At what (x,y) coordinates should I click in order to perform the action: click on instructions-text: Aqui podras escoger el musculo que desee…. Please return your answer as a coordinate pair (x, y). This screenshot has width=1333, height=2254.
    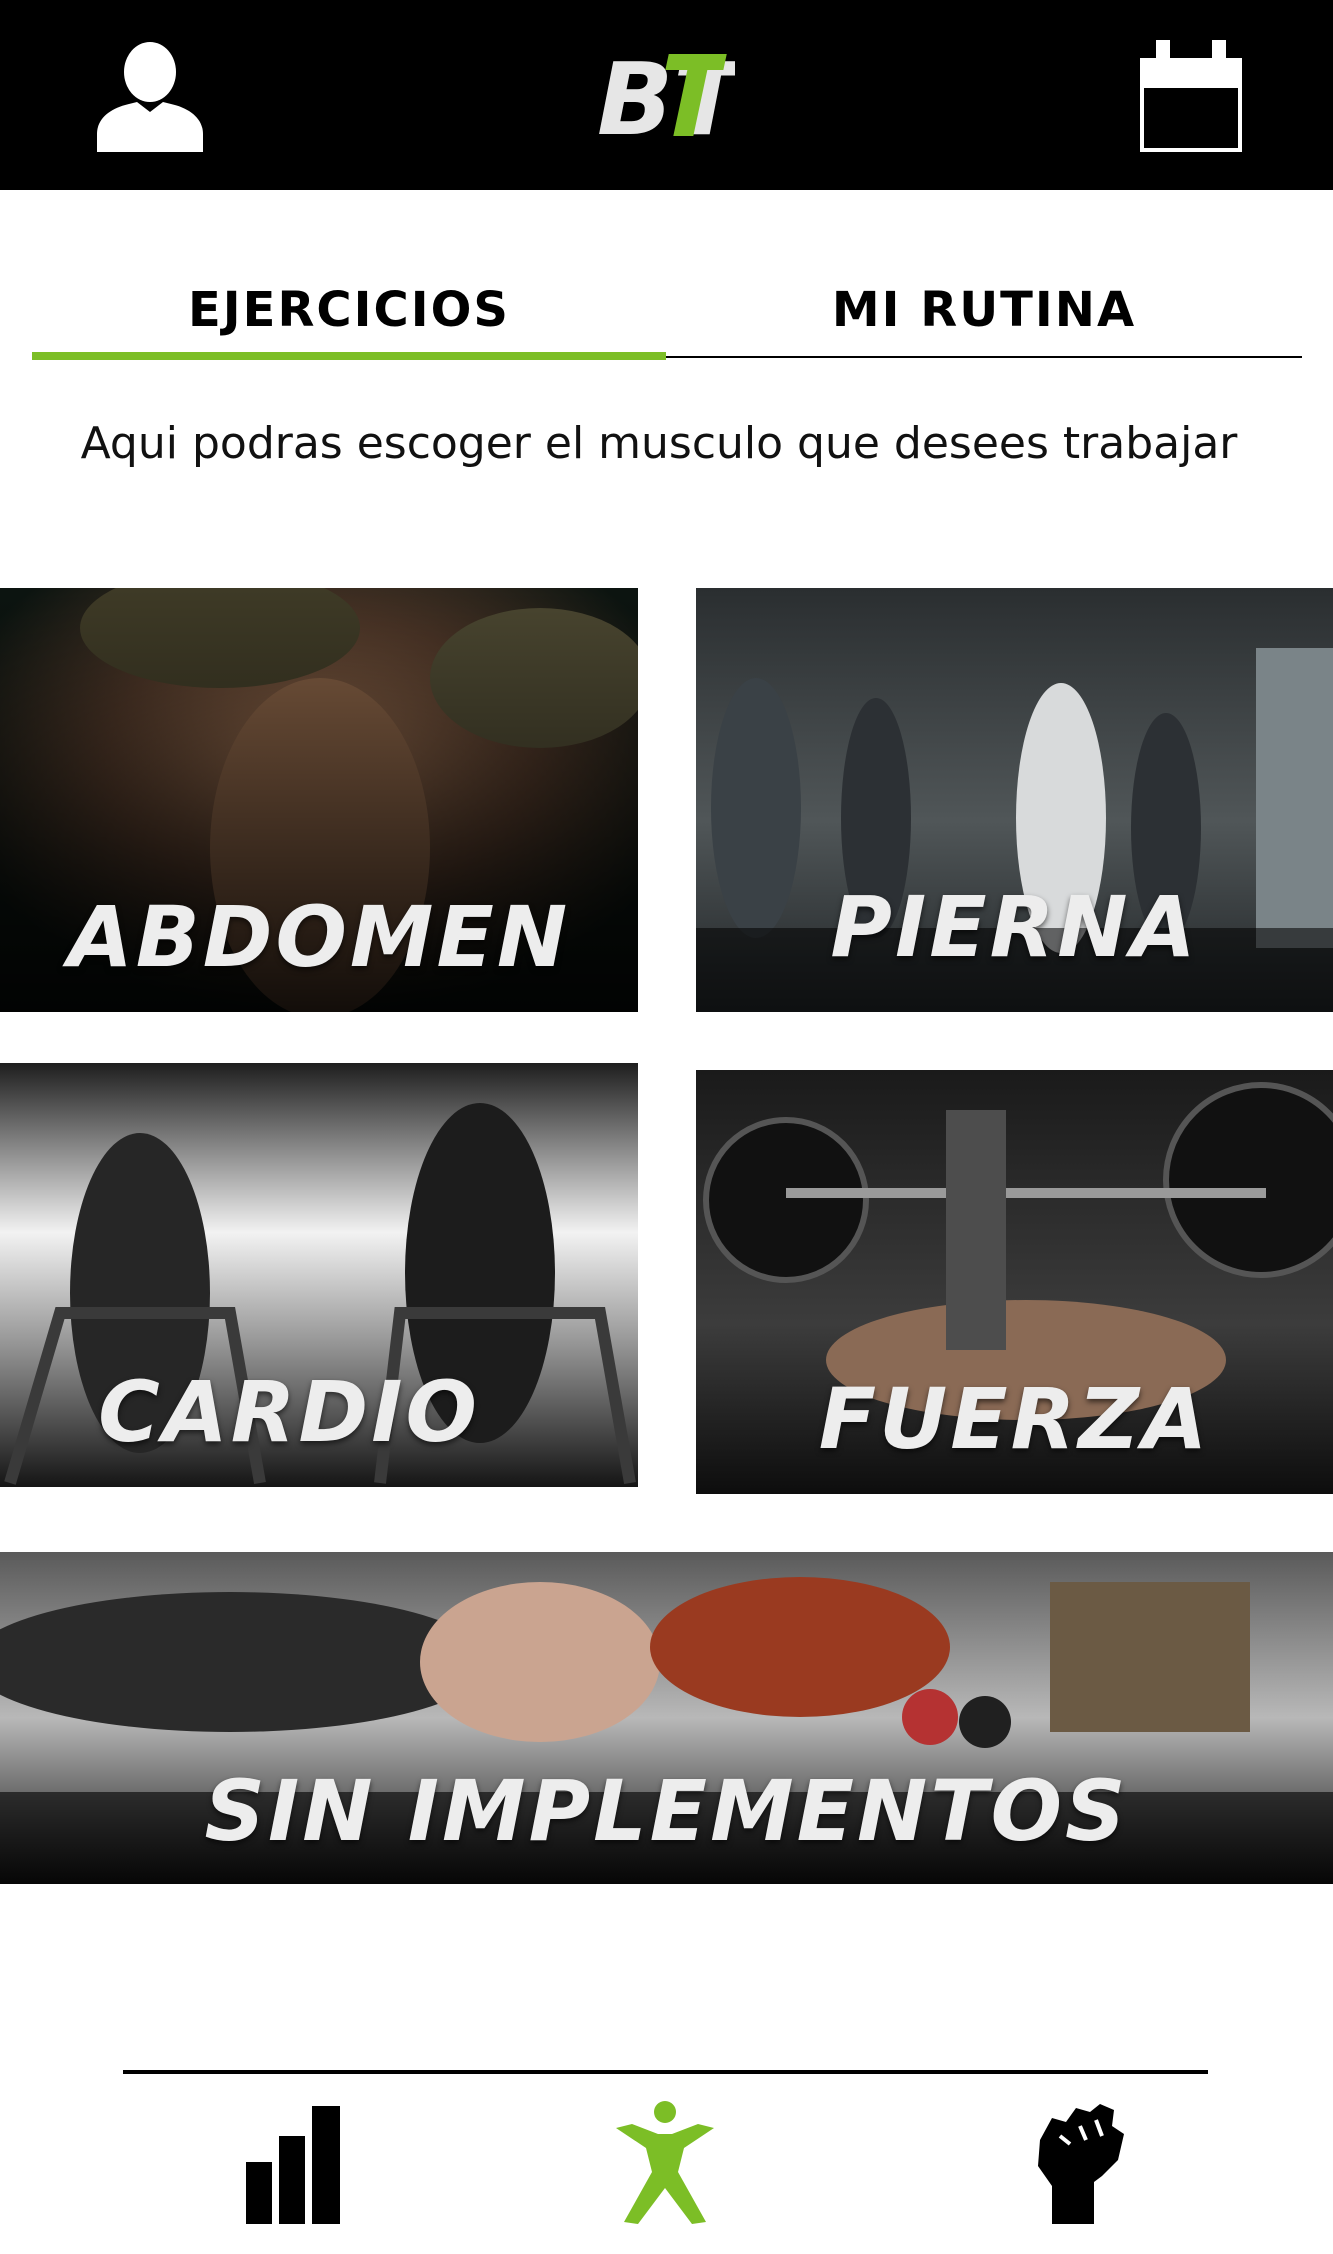
    Looking at the image, I should click on (659, 443).